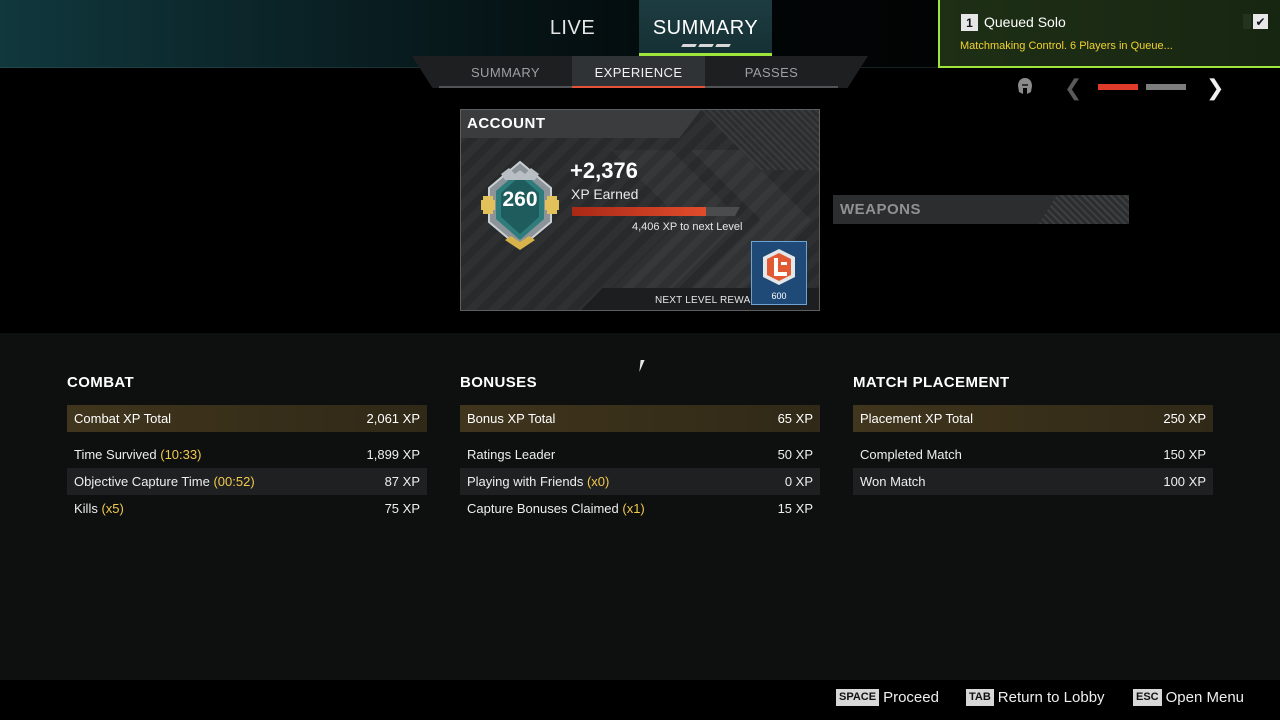 This screenshot has width=1280, height=720. Describe the element at coordinates (1025, 22) in the screenshot. I see `queue-title: Queued Solo` at that location.